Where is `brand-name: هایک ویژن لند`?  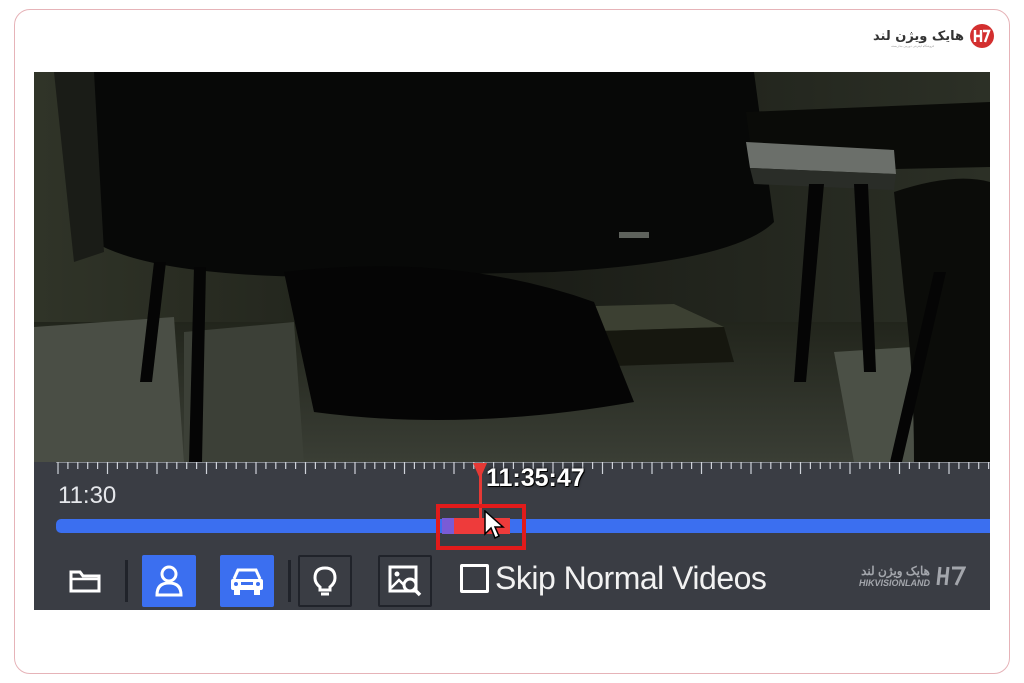
brand-name: هایک ویژن لند is located at coordinates (918, 36).